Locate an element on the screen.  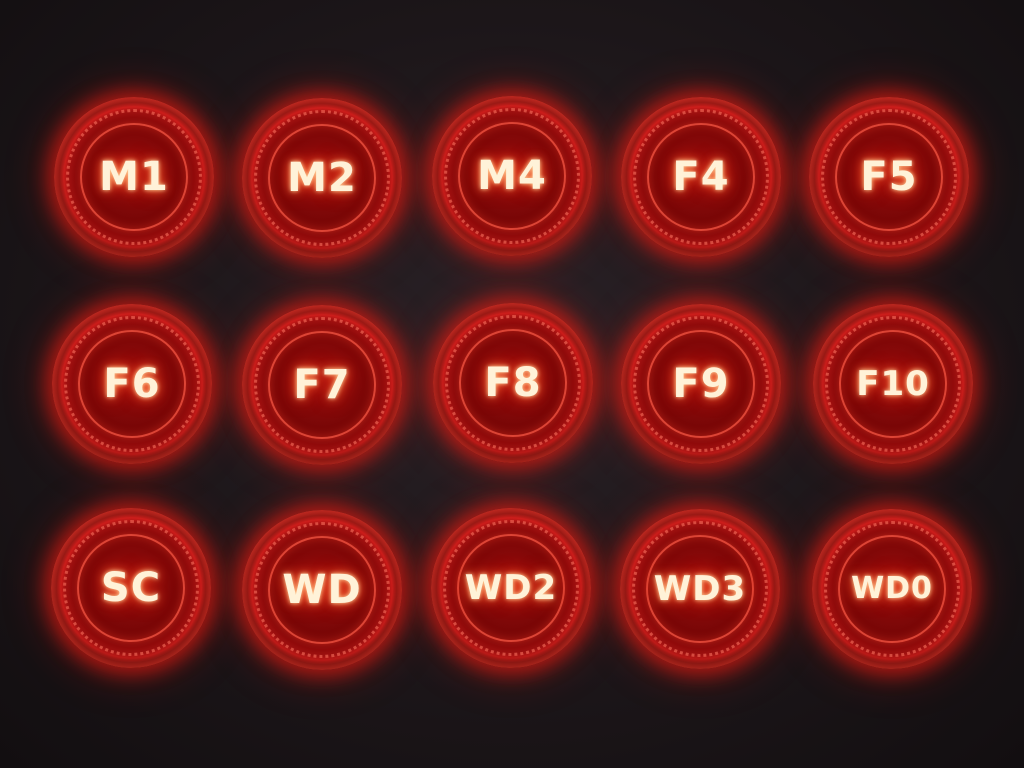
button-label: WD0 is located at coordinates (892, 588).